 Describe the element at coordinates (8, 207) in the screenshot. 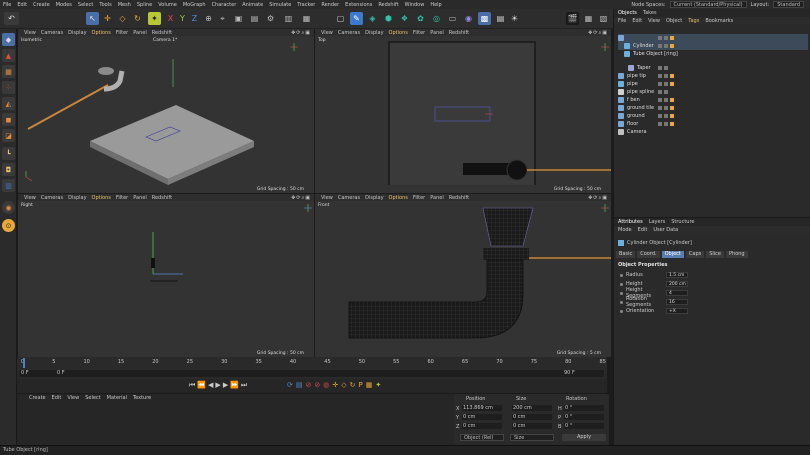

I see `solo-icon: ◉` at that location.